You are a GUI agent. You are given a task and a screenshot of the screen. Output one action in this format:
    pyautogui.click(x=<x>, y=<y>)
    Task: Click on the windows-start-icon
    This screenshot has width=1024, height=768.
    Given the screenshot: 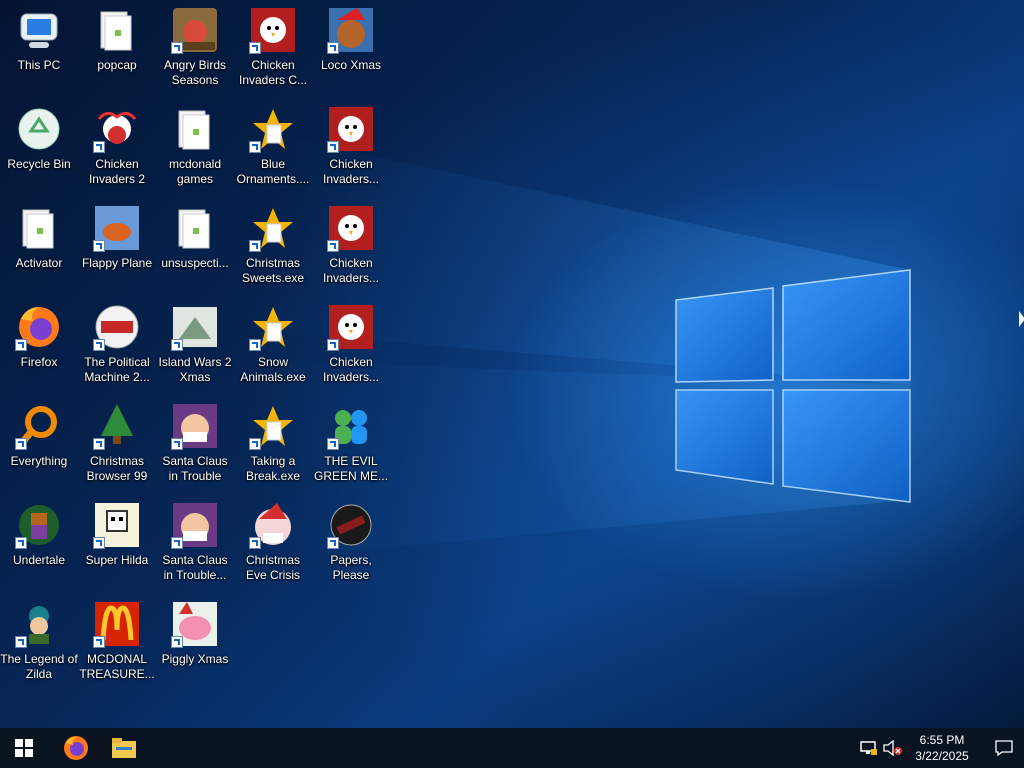 What is the action you would take?
    pyautogui.click(x=24, y=748)
    